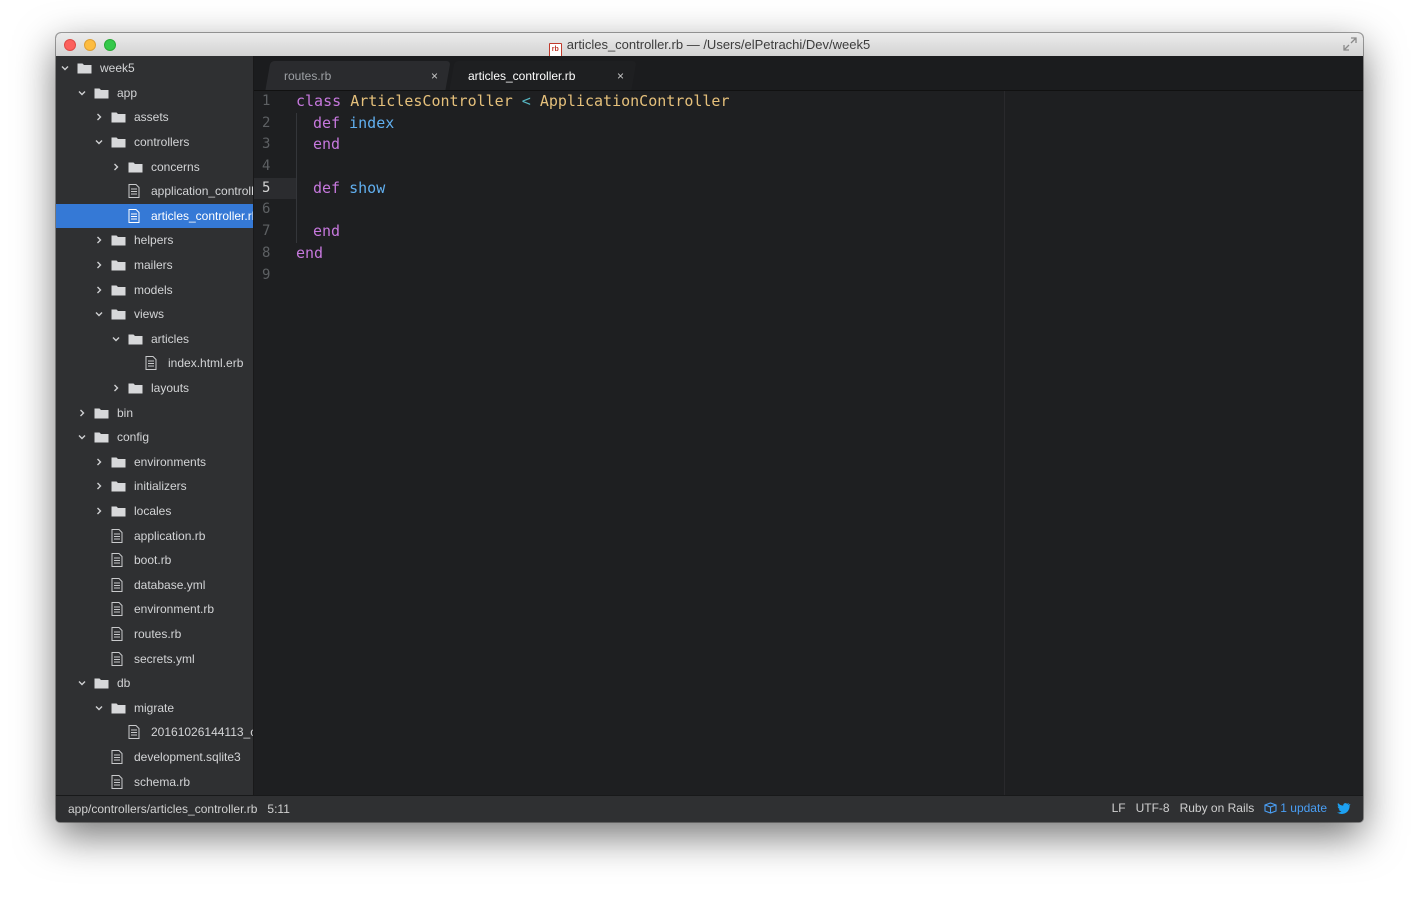  I want to click on package-icon, so click(1270, 808).